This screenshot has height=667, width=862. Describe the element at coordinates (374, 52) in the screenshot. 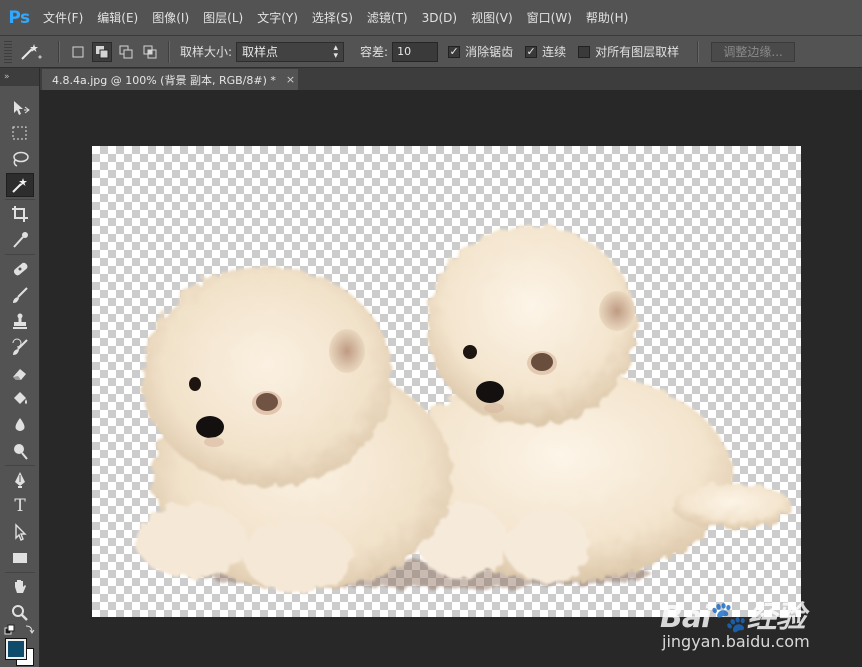

I see `tolerance-label: 容差:` at that location.